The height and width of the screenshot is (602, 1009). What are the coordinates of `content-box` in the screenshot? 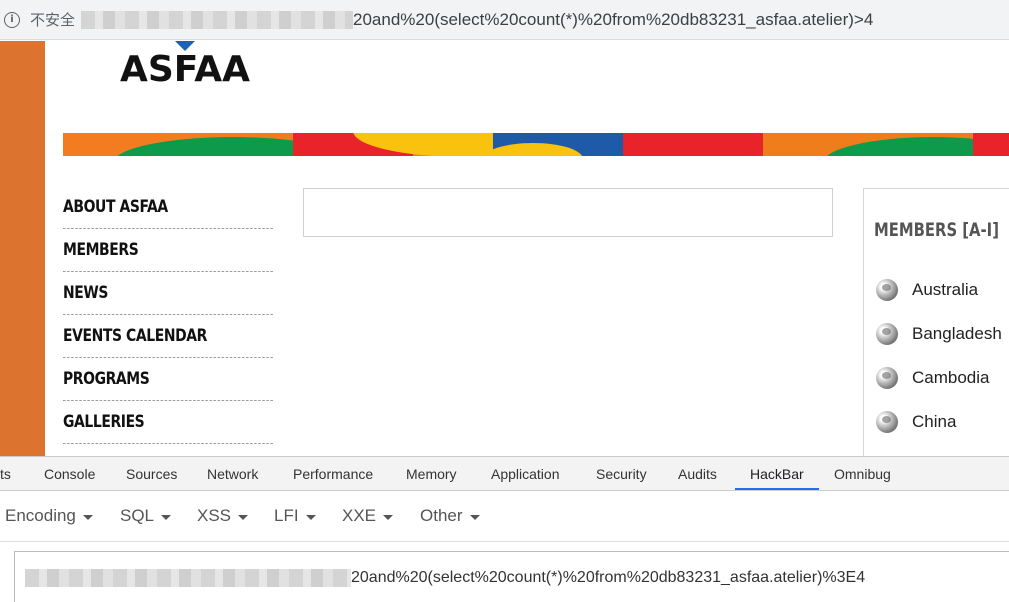 It's located at (568, 212).